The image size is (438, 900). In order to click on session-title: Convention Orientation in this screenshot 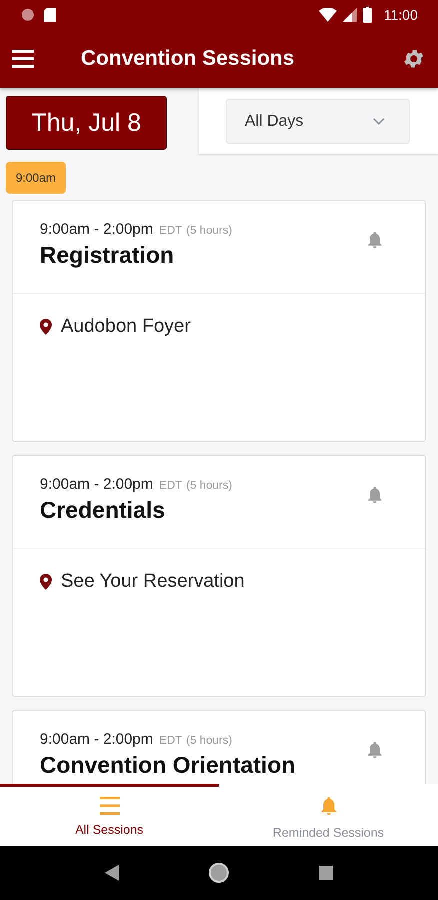, I will do `click(168, 765)`.